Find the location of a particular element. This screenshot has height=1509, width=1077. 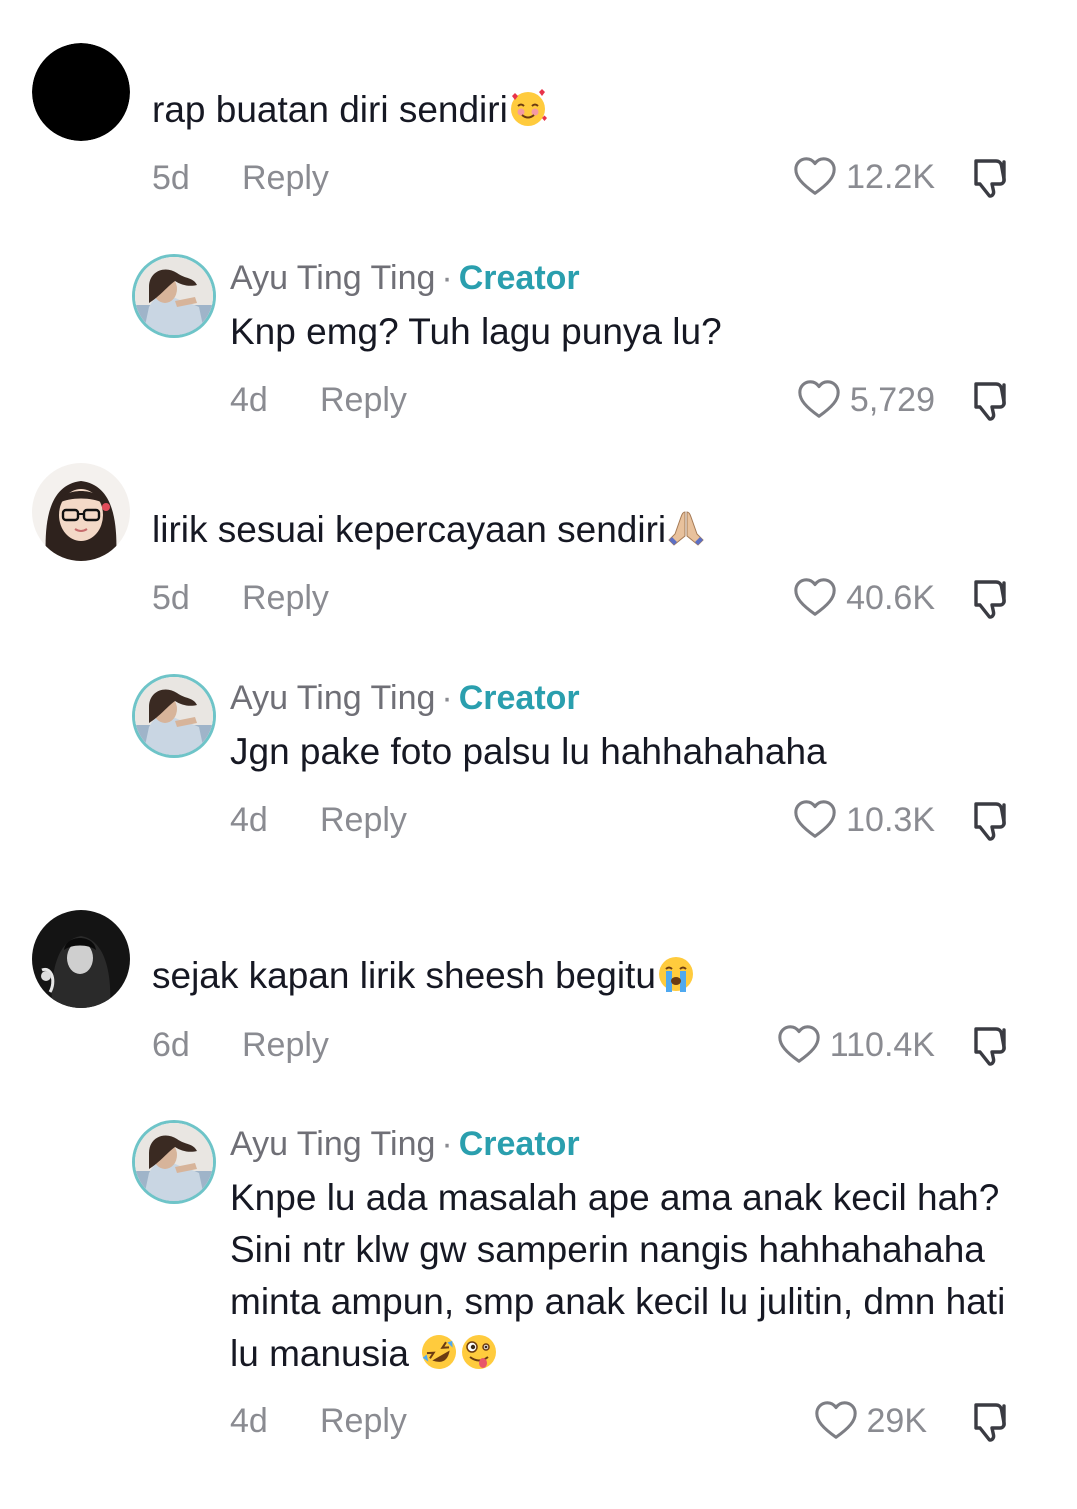

like-count: 29K is located at coordinates (897, 1421).